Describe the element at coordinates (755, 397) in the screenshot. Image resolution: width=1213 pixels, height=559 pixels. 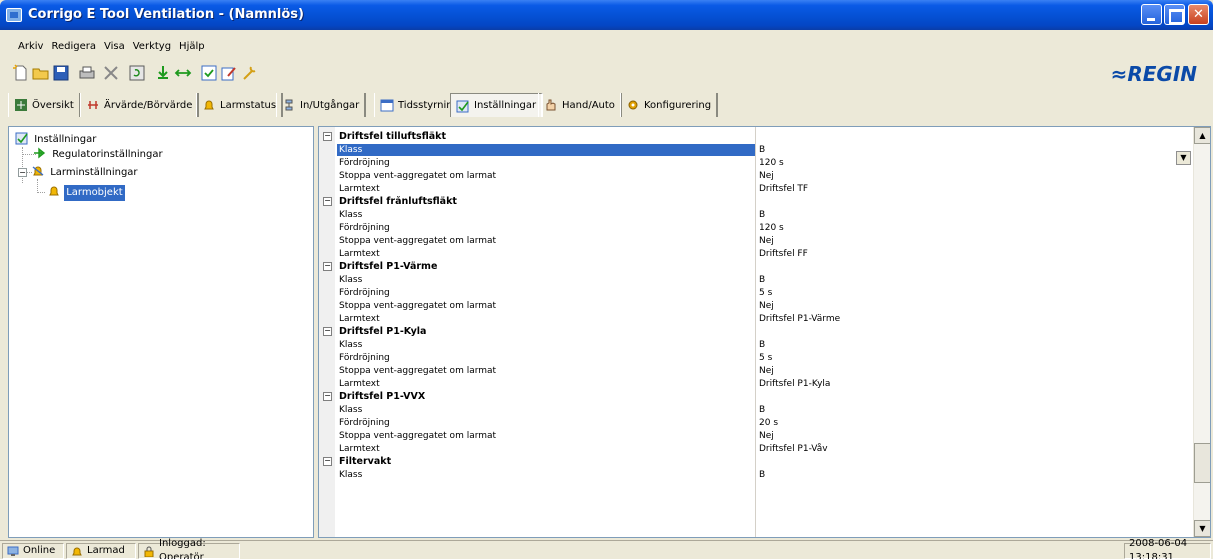
I see `grid-category: − Driftsfel P1-VVX` at that location.